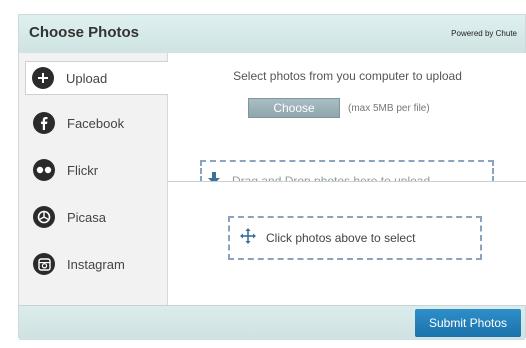  Describe the element at coordinates (44, 123) in the screenshot. I see `facebook-icon` at that location.